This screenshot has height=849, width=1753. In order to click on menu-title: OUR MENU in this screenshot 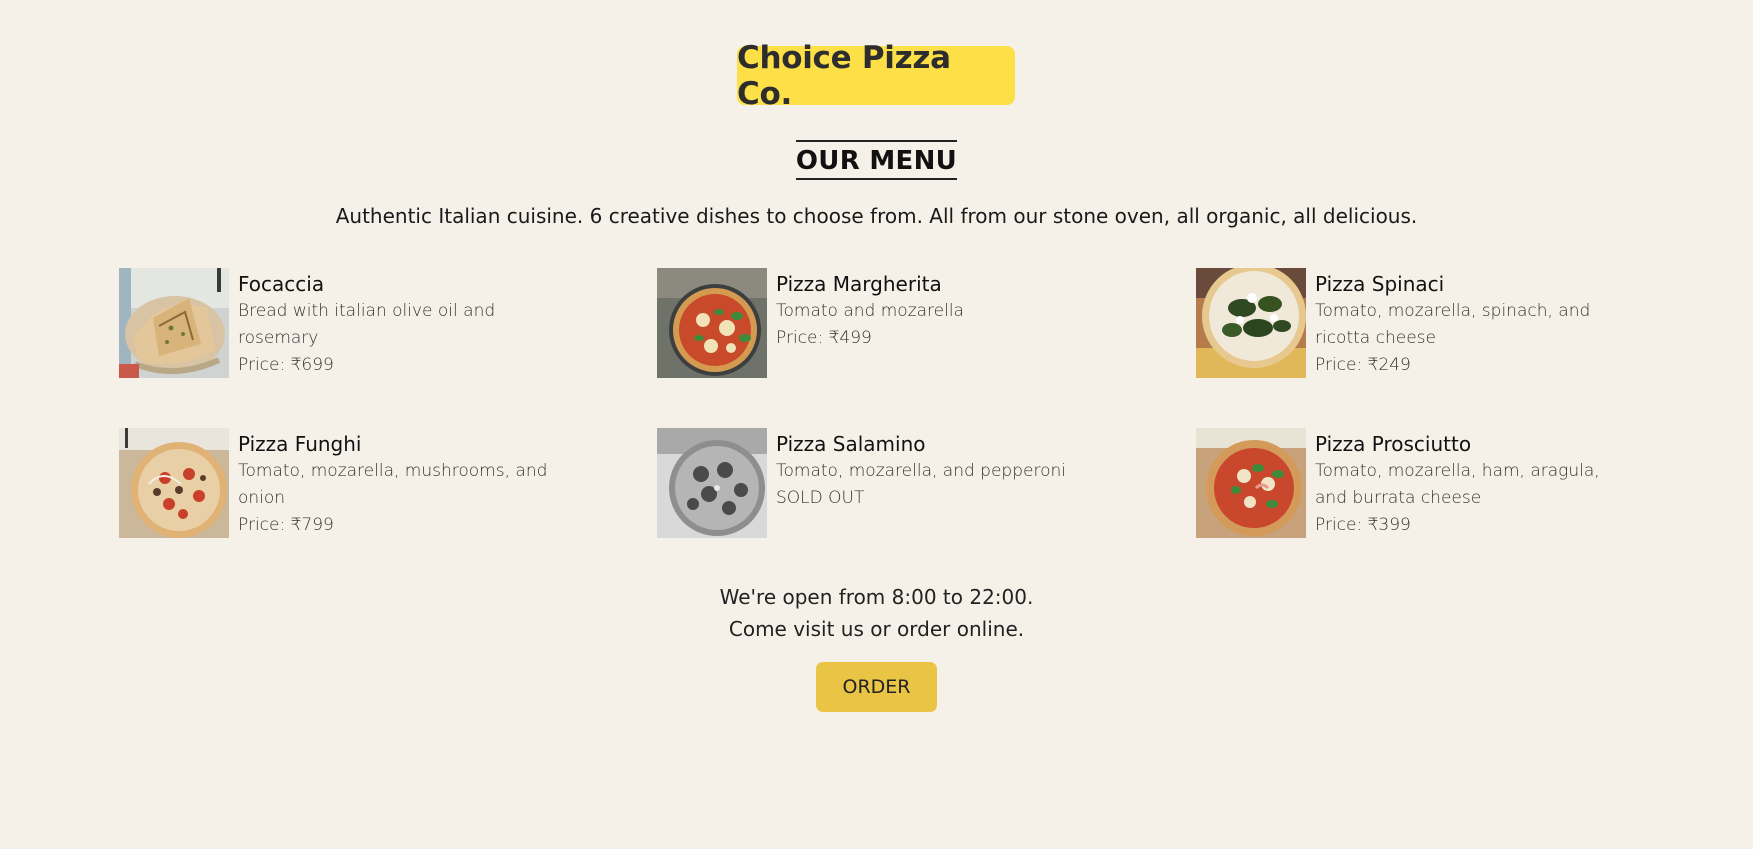, I will do `click(876, 160)`.